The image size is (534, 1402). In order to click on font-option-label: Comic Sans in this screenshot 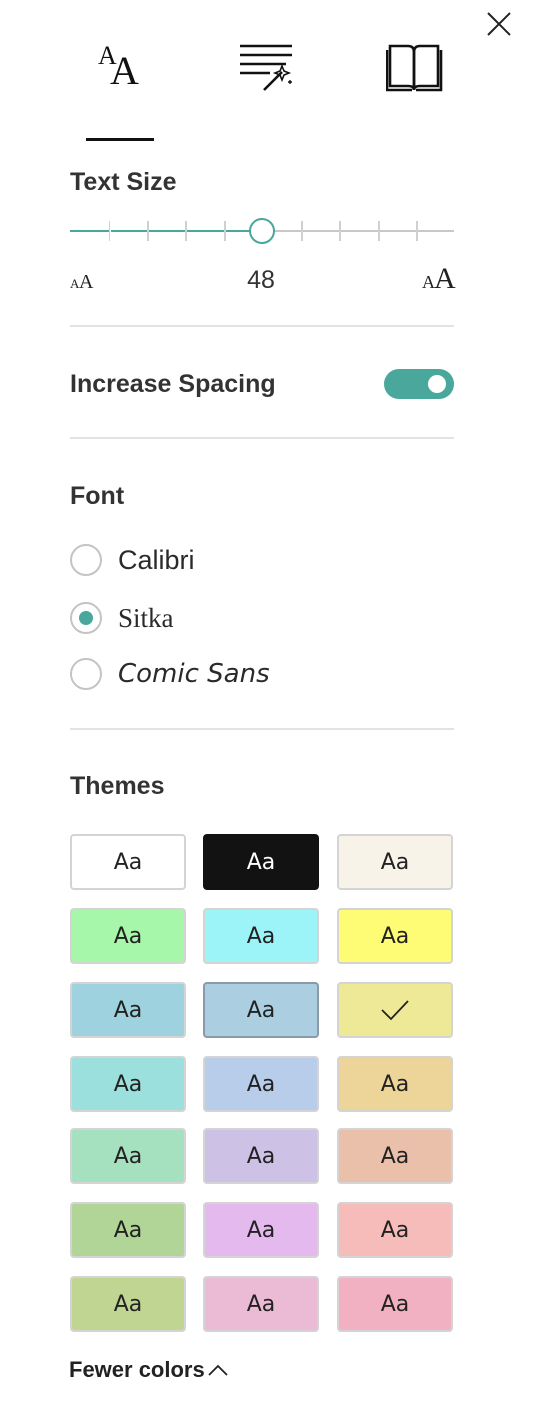, I will do `click(194, 674)`.